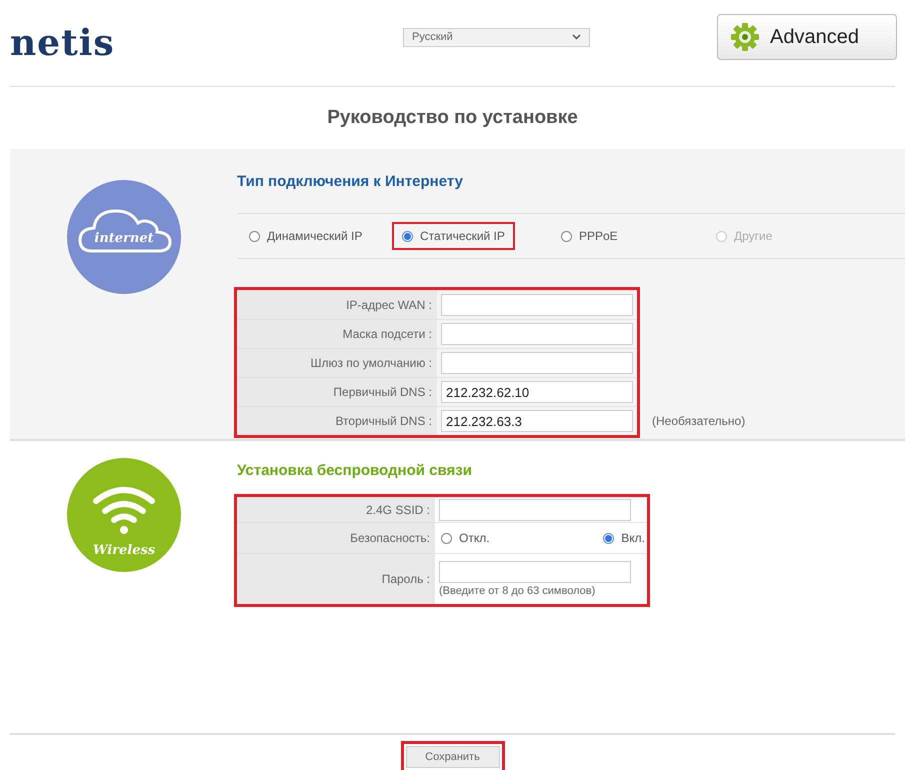 This screenshot has height=770, width=905. I want to click on field-label: Вторичный DNS :, so click(383, 421).